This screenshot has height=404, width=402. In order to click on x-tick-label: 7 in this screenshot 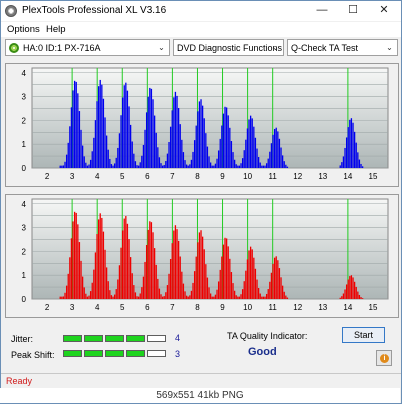, I will do `click(172, 307)`.